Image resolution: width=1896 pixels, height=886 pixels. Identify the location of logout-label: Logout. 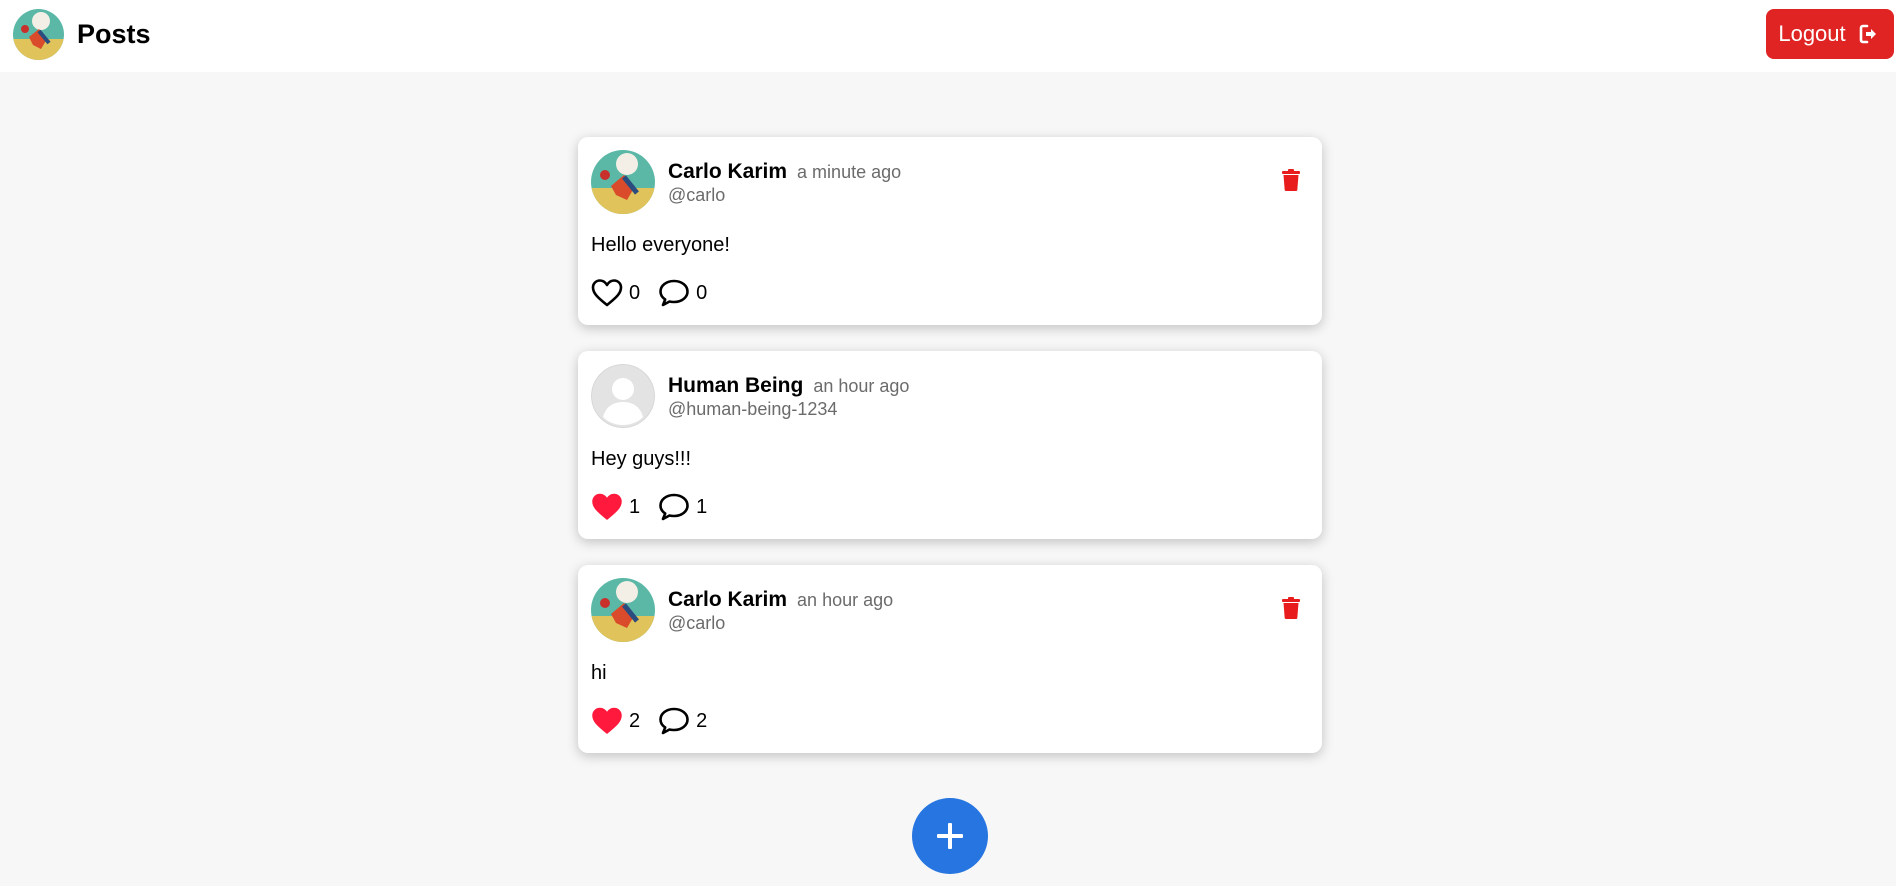
(1812, 33).